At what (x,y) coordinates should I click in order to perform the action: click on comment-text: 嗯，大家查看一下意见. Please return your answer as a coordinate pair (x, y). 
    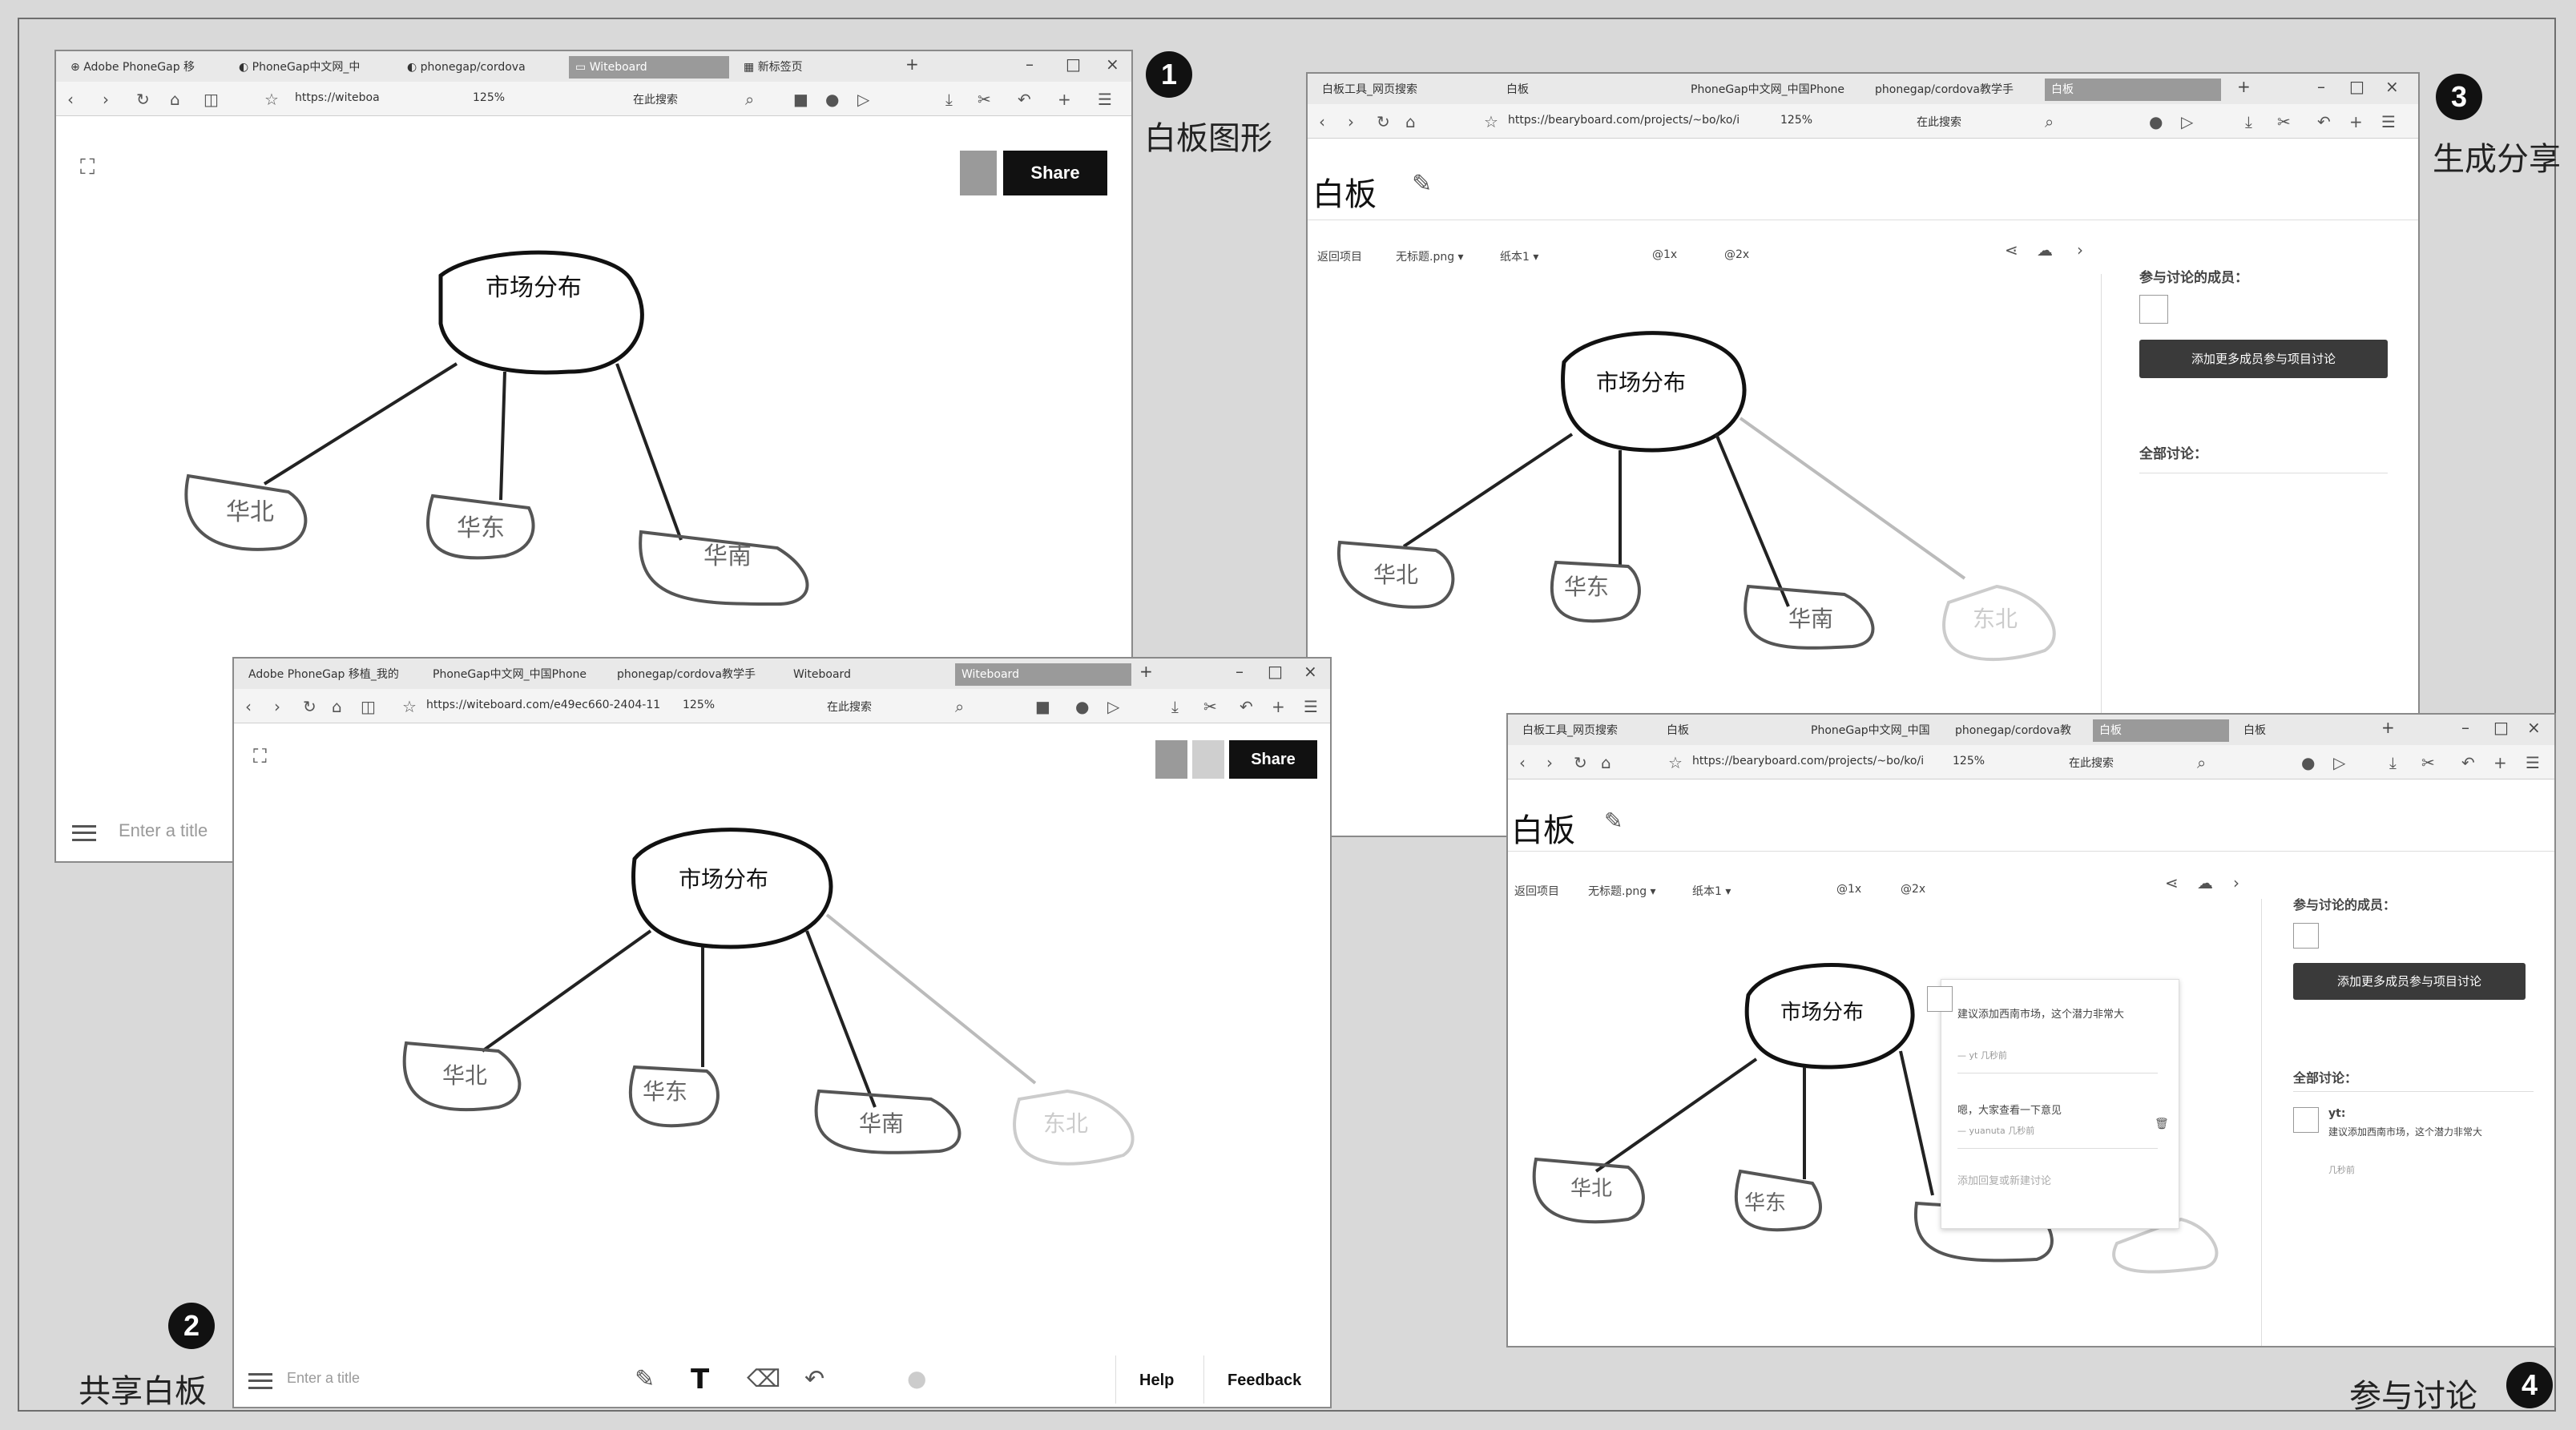
    Looking at the image, I should click on (2009, 1111).